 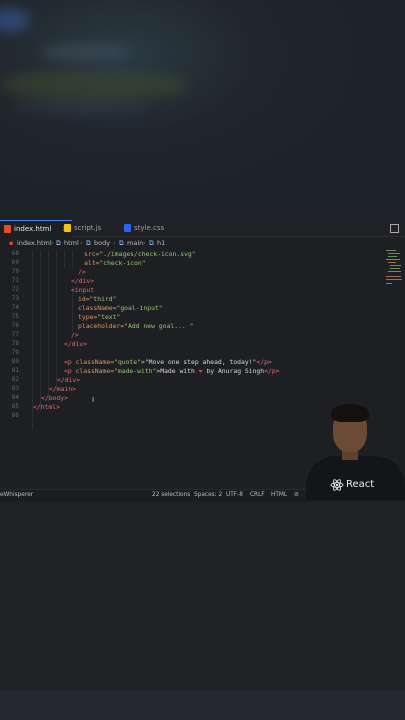 What do you see at coordinates (46, 407) in the screenshot?
I see `code-line: </html>` at bounding box center [46, 407].